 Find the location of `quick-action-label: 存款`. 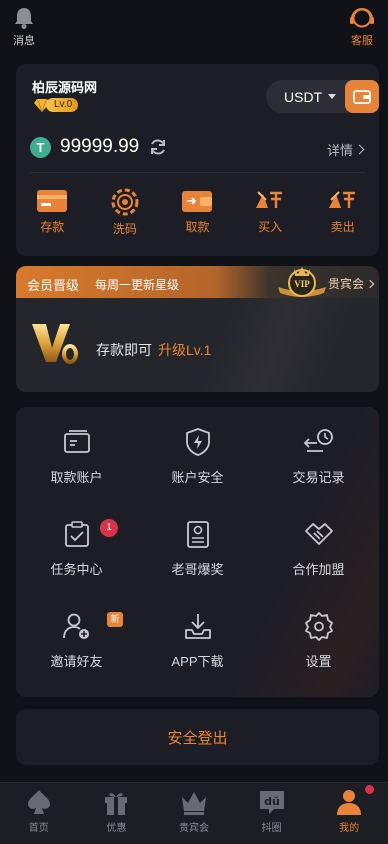

quick-action-label: 存款 is located at coordinates (52, 227).